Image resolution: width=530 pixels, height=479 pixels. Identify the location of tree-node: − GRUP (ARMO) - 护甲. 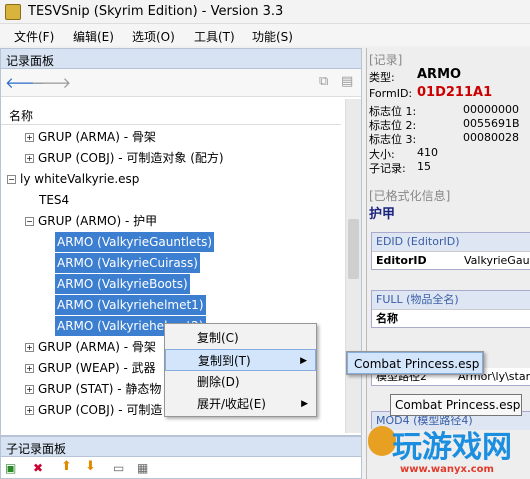
(91, 221).